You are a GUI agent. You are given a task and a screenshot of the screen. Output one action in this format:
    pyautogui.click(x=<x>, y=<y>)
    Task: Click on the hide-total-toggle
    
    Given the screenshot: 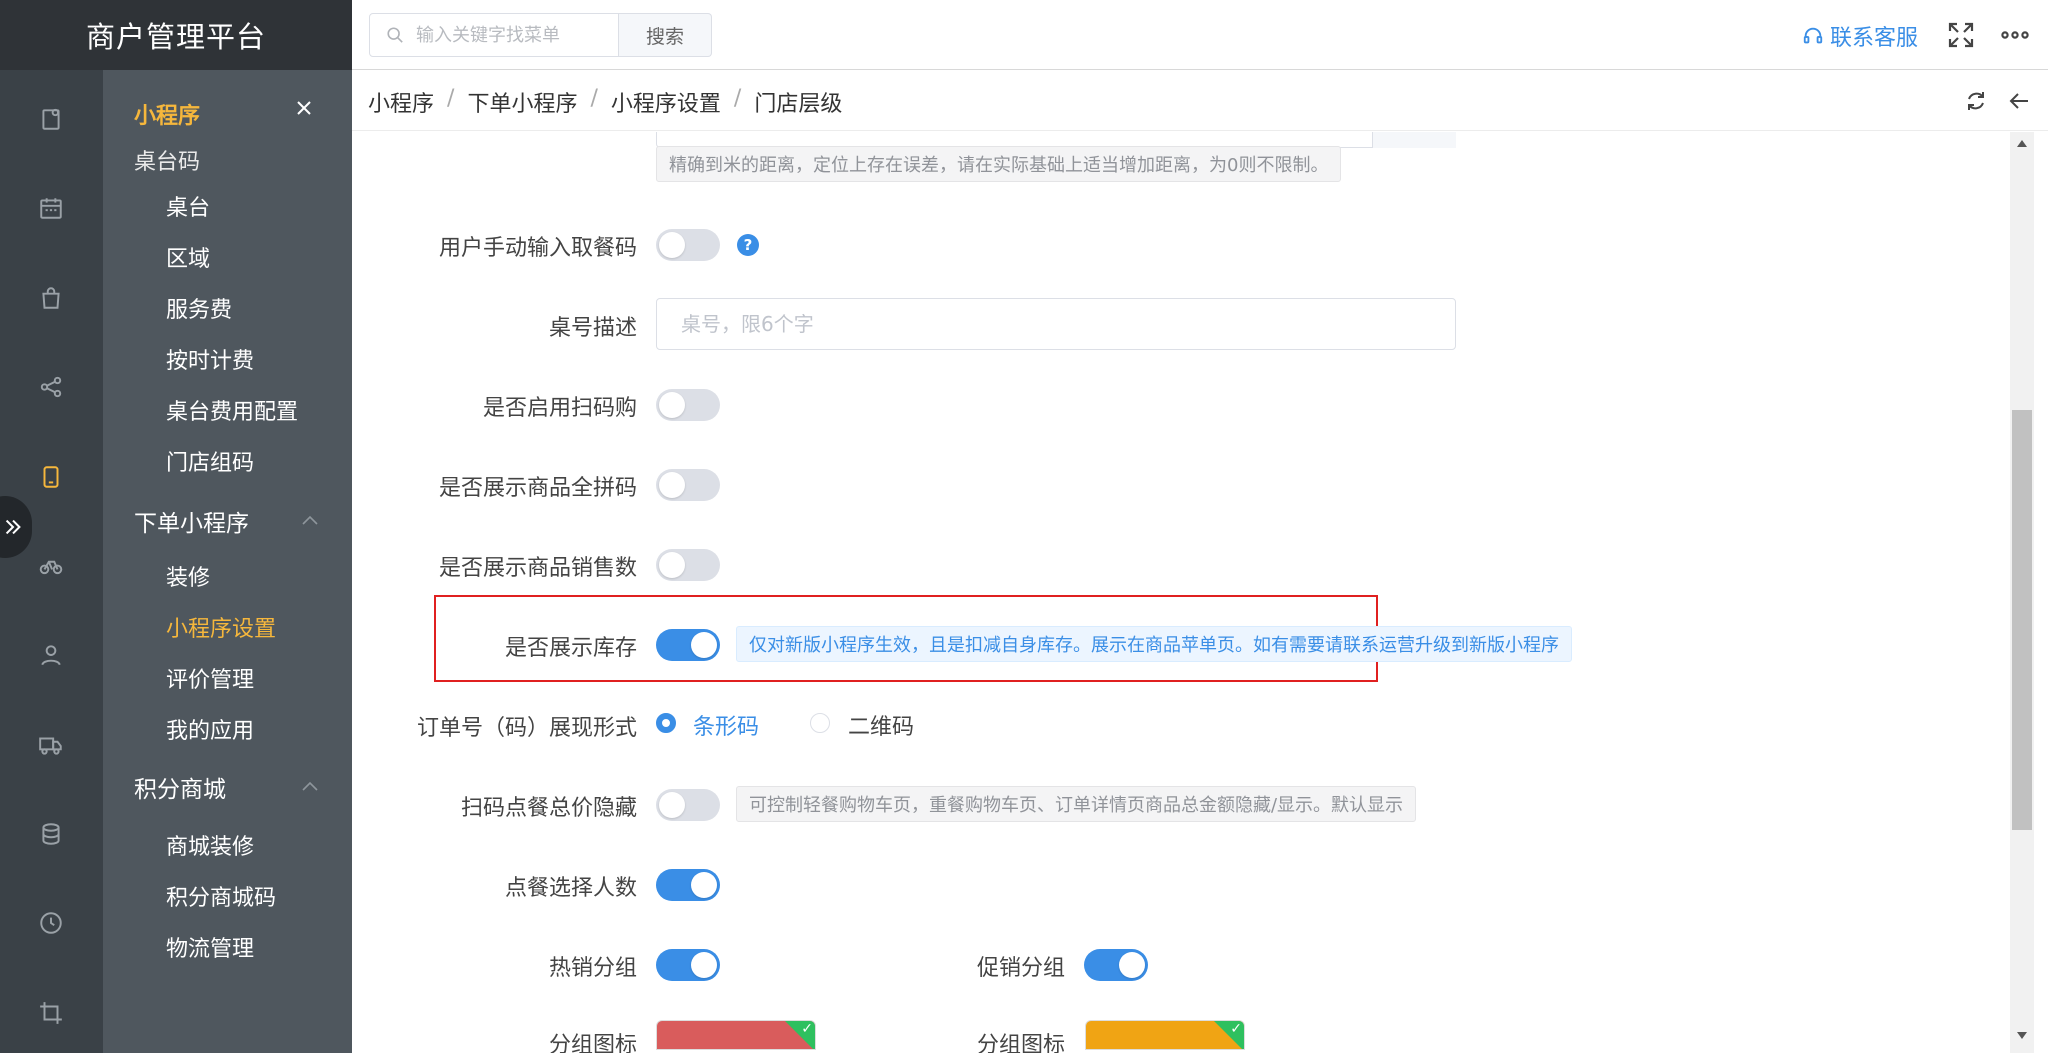 What is the action you would take?
    pyautogui.click(x=688, y=805)
    